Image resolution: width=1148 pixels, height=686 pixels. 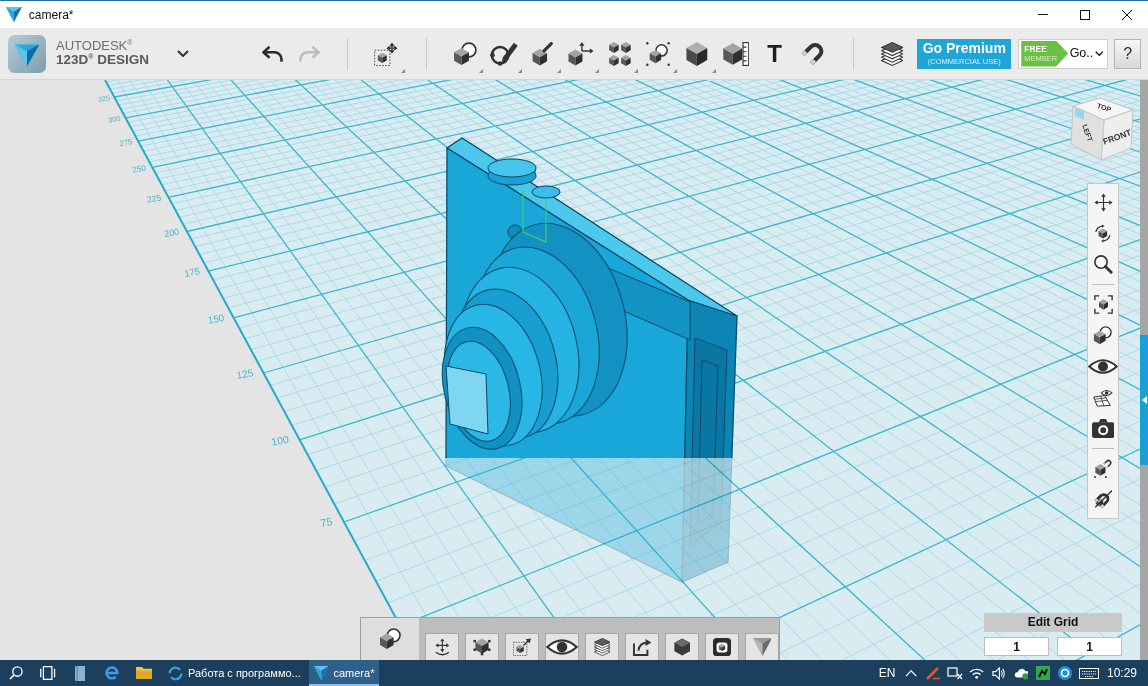 I want to click on app-tile-icon, so click(x=1043, y=673).